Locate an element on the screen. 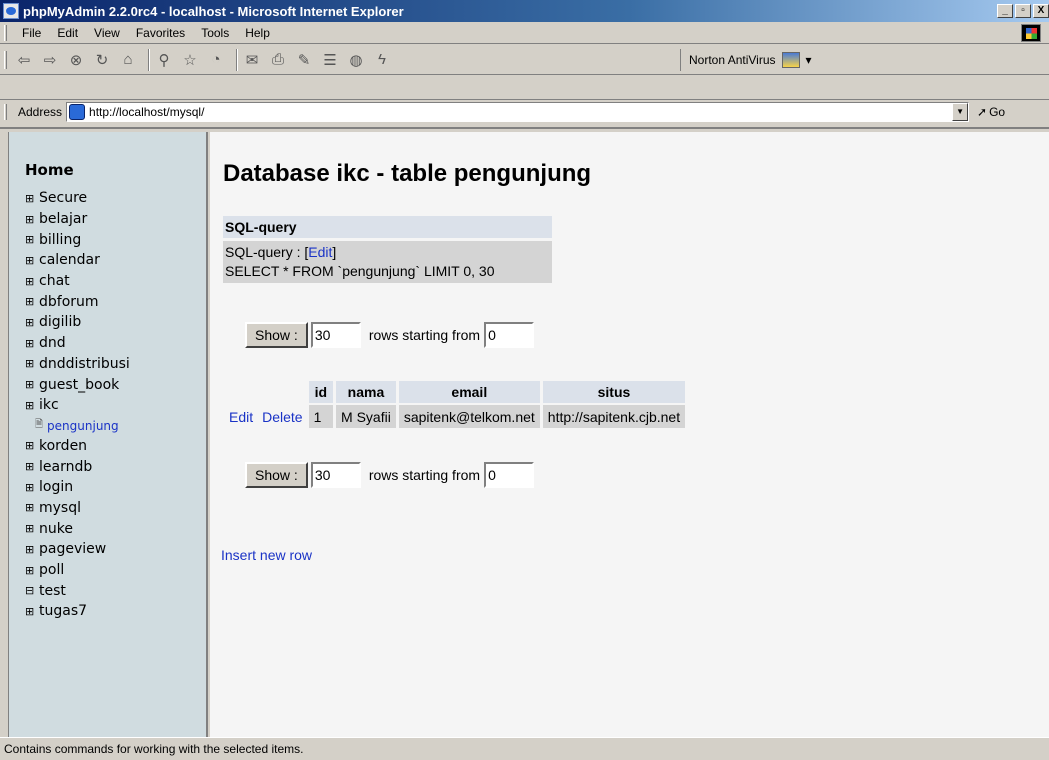 The height and width of the screenshot is (760, 1049). address-label: Address is located at coordinates (40, 112).